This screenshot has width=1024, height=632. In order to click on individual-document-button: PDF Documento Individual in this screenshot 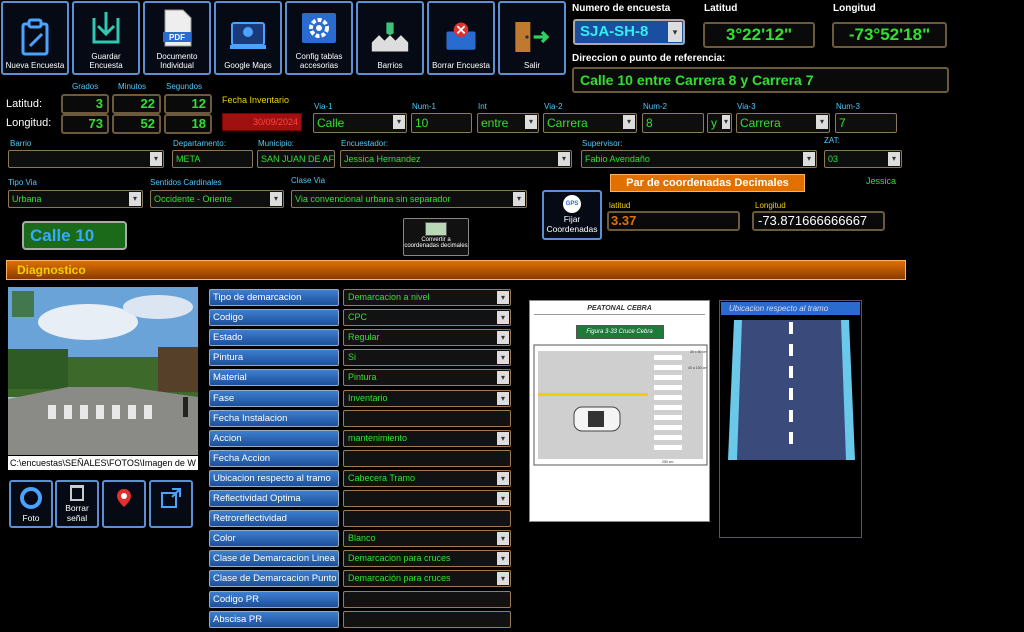, I will do `click(177, 38)`.